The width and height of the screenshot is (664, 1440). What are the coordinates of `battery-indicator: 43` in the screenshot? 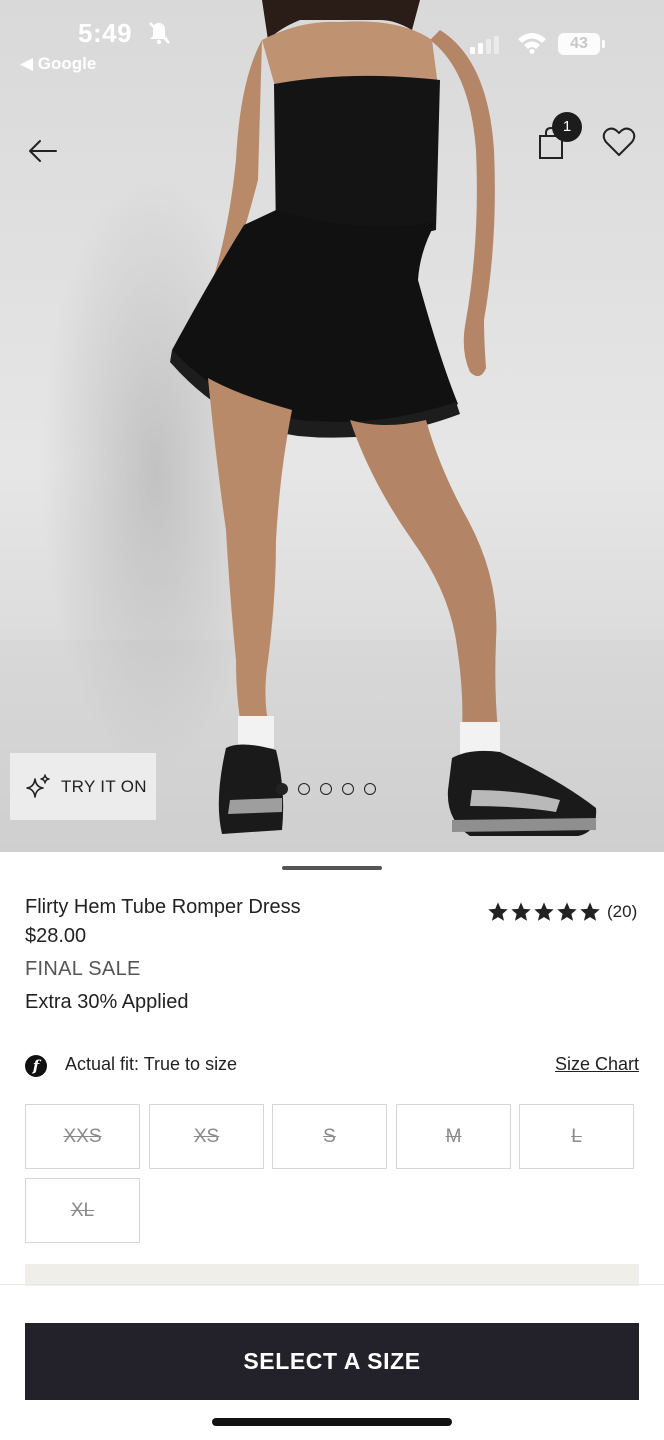 It's located at (581, 44).